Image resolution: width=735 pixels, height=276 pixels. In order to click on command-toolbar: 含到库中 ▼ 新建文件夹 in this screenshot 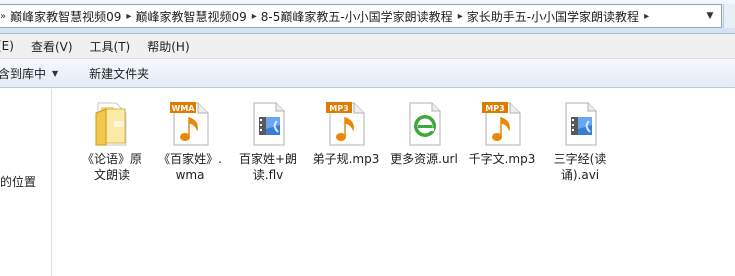, I will do `click(367, 73)`.